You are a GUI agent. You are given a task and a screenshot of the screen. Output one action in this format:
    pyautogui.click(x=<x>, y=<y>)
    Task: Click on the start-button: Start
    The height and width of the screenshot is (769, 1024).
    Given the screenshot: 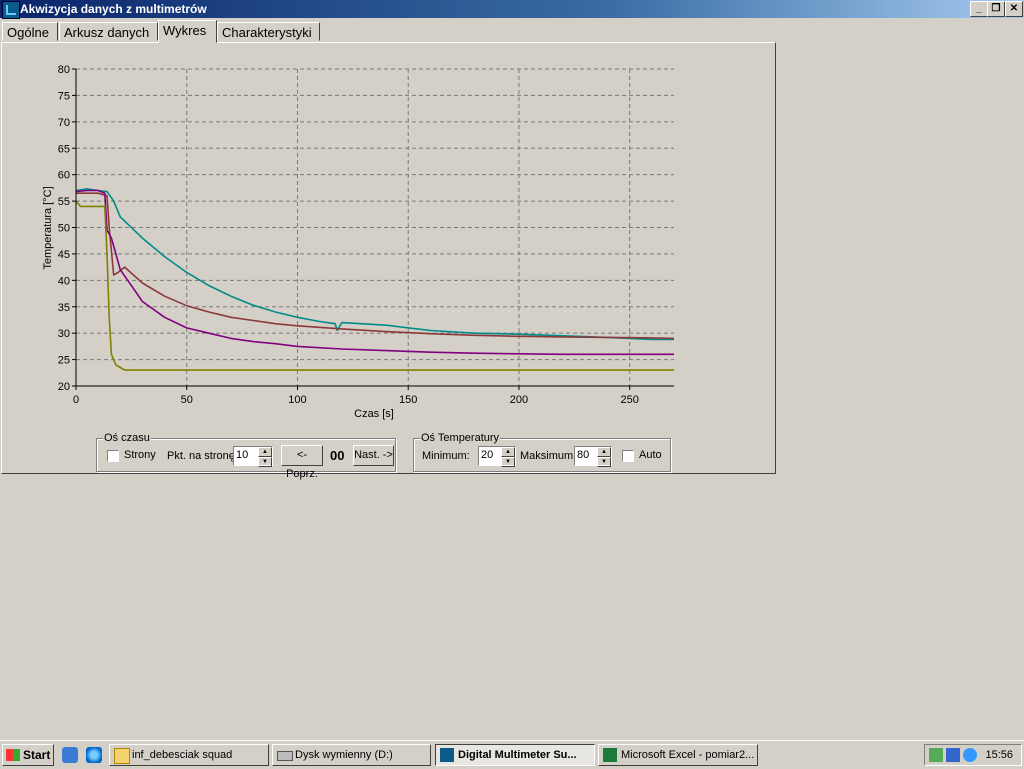 What is the action you would take?
    pyautogui.click(x=28, y=755)
    